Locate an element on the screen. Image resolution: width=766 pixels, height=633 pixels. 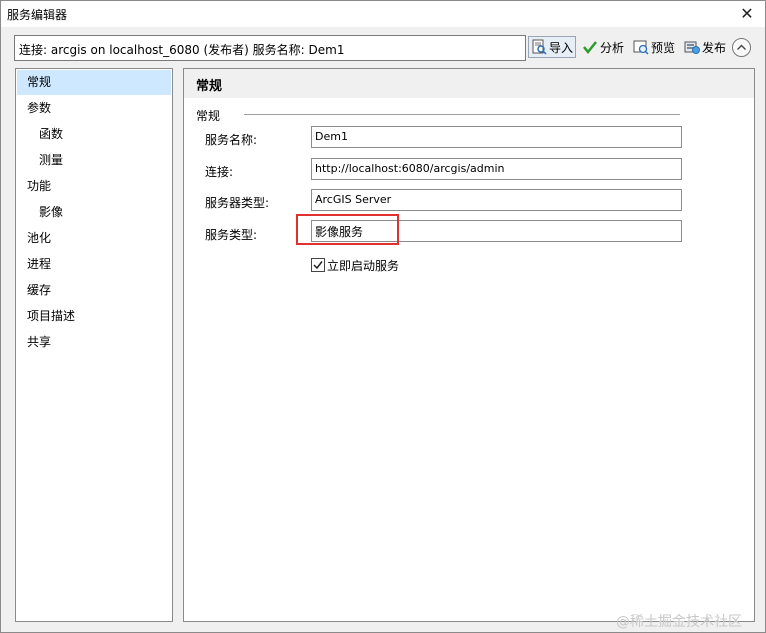
collapse-button is located at coordinates (741, 47).